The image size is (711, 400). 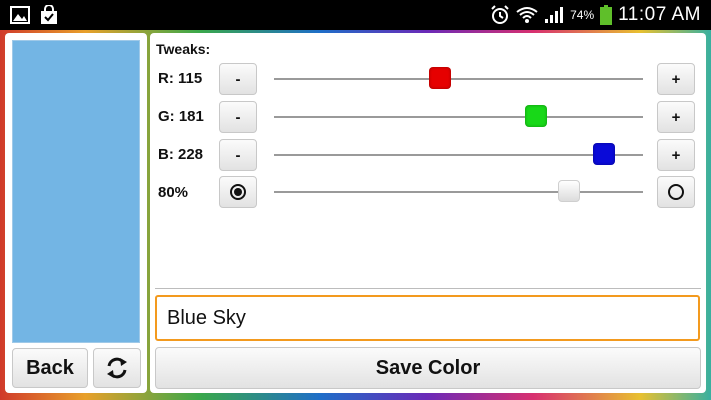 I want to click on blue-slider-track, so click(x=458, y=155).